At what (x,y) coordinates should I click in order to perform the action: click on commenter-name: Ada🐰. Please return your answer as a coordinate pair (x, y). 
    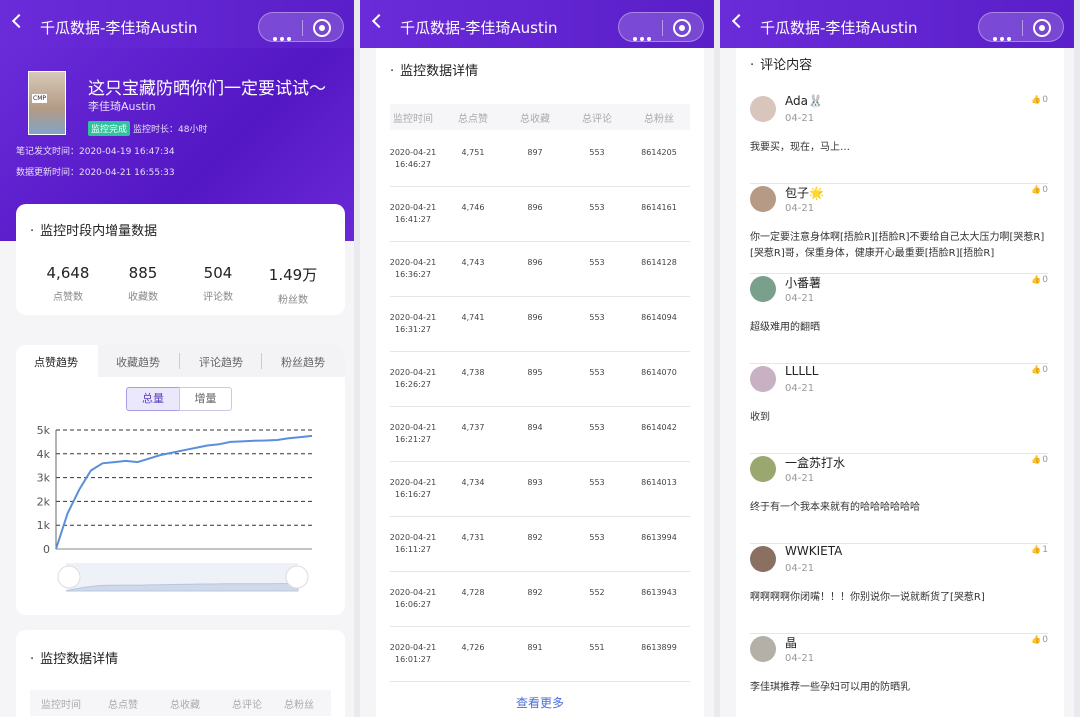
    Looking at the image, I should click on (804, 101).